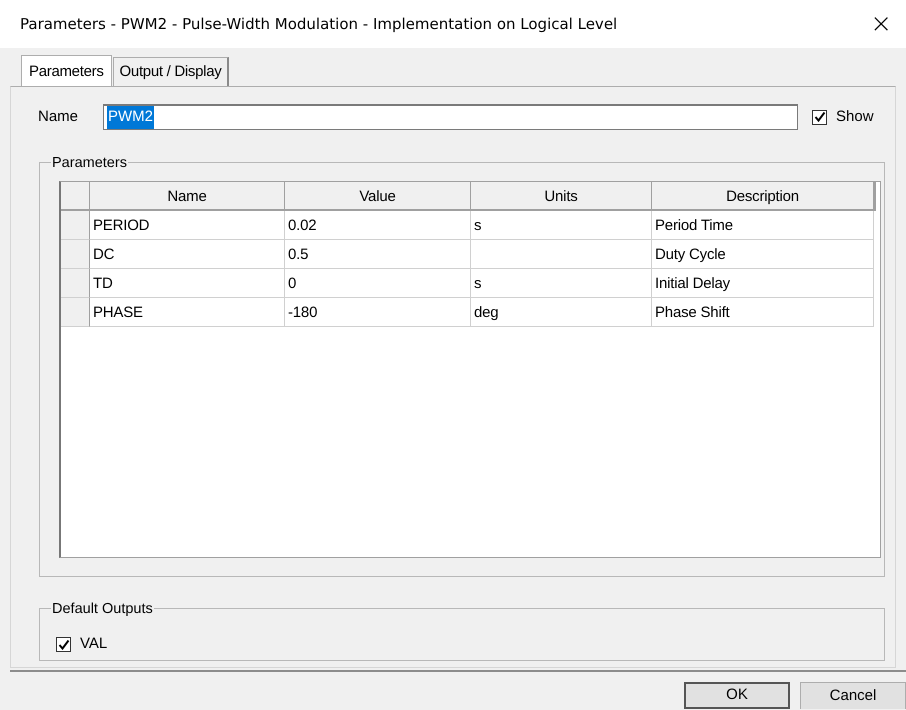  I want to click on table-cell: 0, so click(378, 283).